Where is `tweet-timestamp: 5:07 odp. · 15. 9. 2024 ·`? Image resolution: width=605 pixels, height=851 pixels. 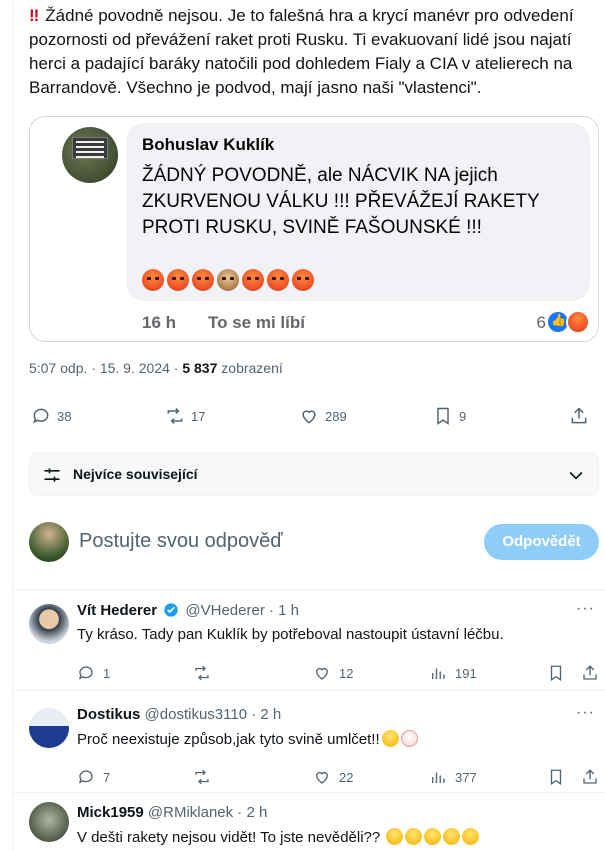
tweet-timestamp: 5:07 odp. · 15. 9. 2024 · is located at coordinates (103, 368).